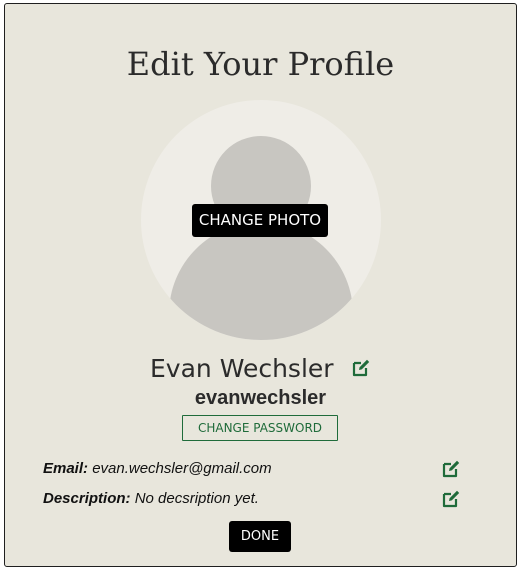 The height and width of the screenshot is (571, 521). I want to click on change-photo-button: CHANGE PHOTO, so click(260, 220).